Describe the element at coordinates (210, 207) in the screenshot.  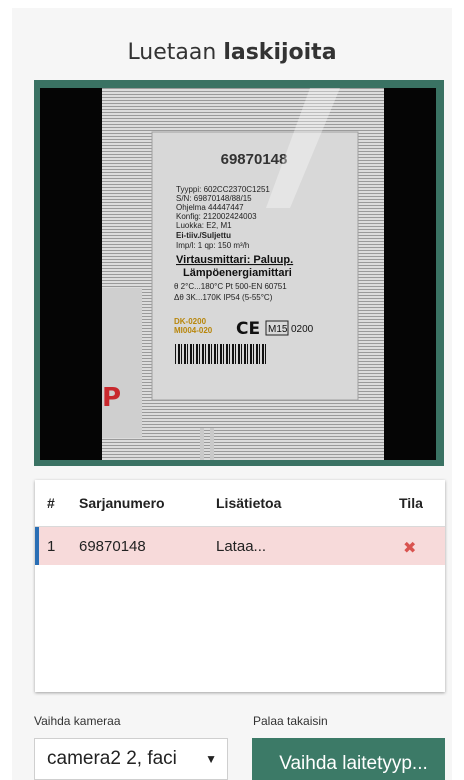
I see `label-line: Ohjelma 44447447` at that location.